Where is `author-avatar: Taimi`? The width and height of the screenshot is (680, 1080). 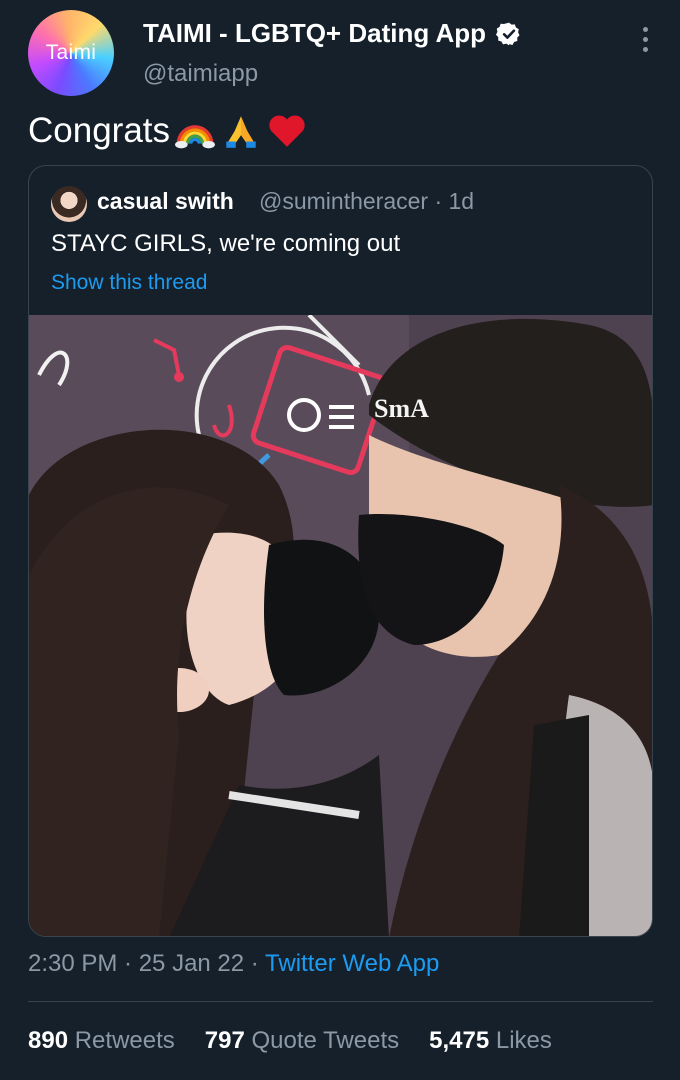
author-avatar: Taimi is located at coordinates (71, 53).